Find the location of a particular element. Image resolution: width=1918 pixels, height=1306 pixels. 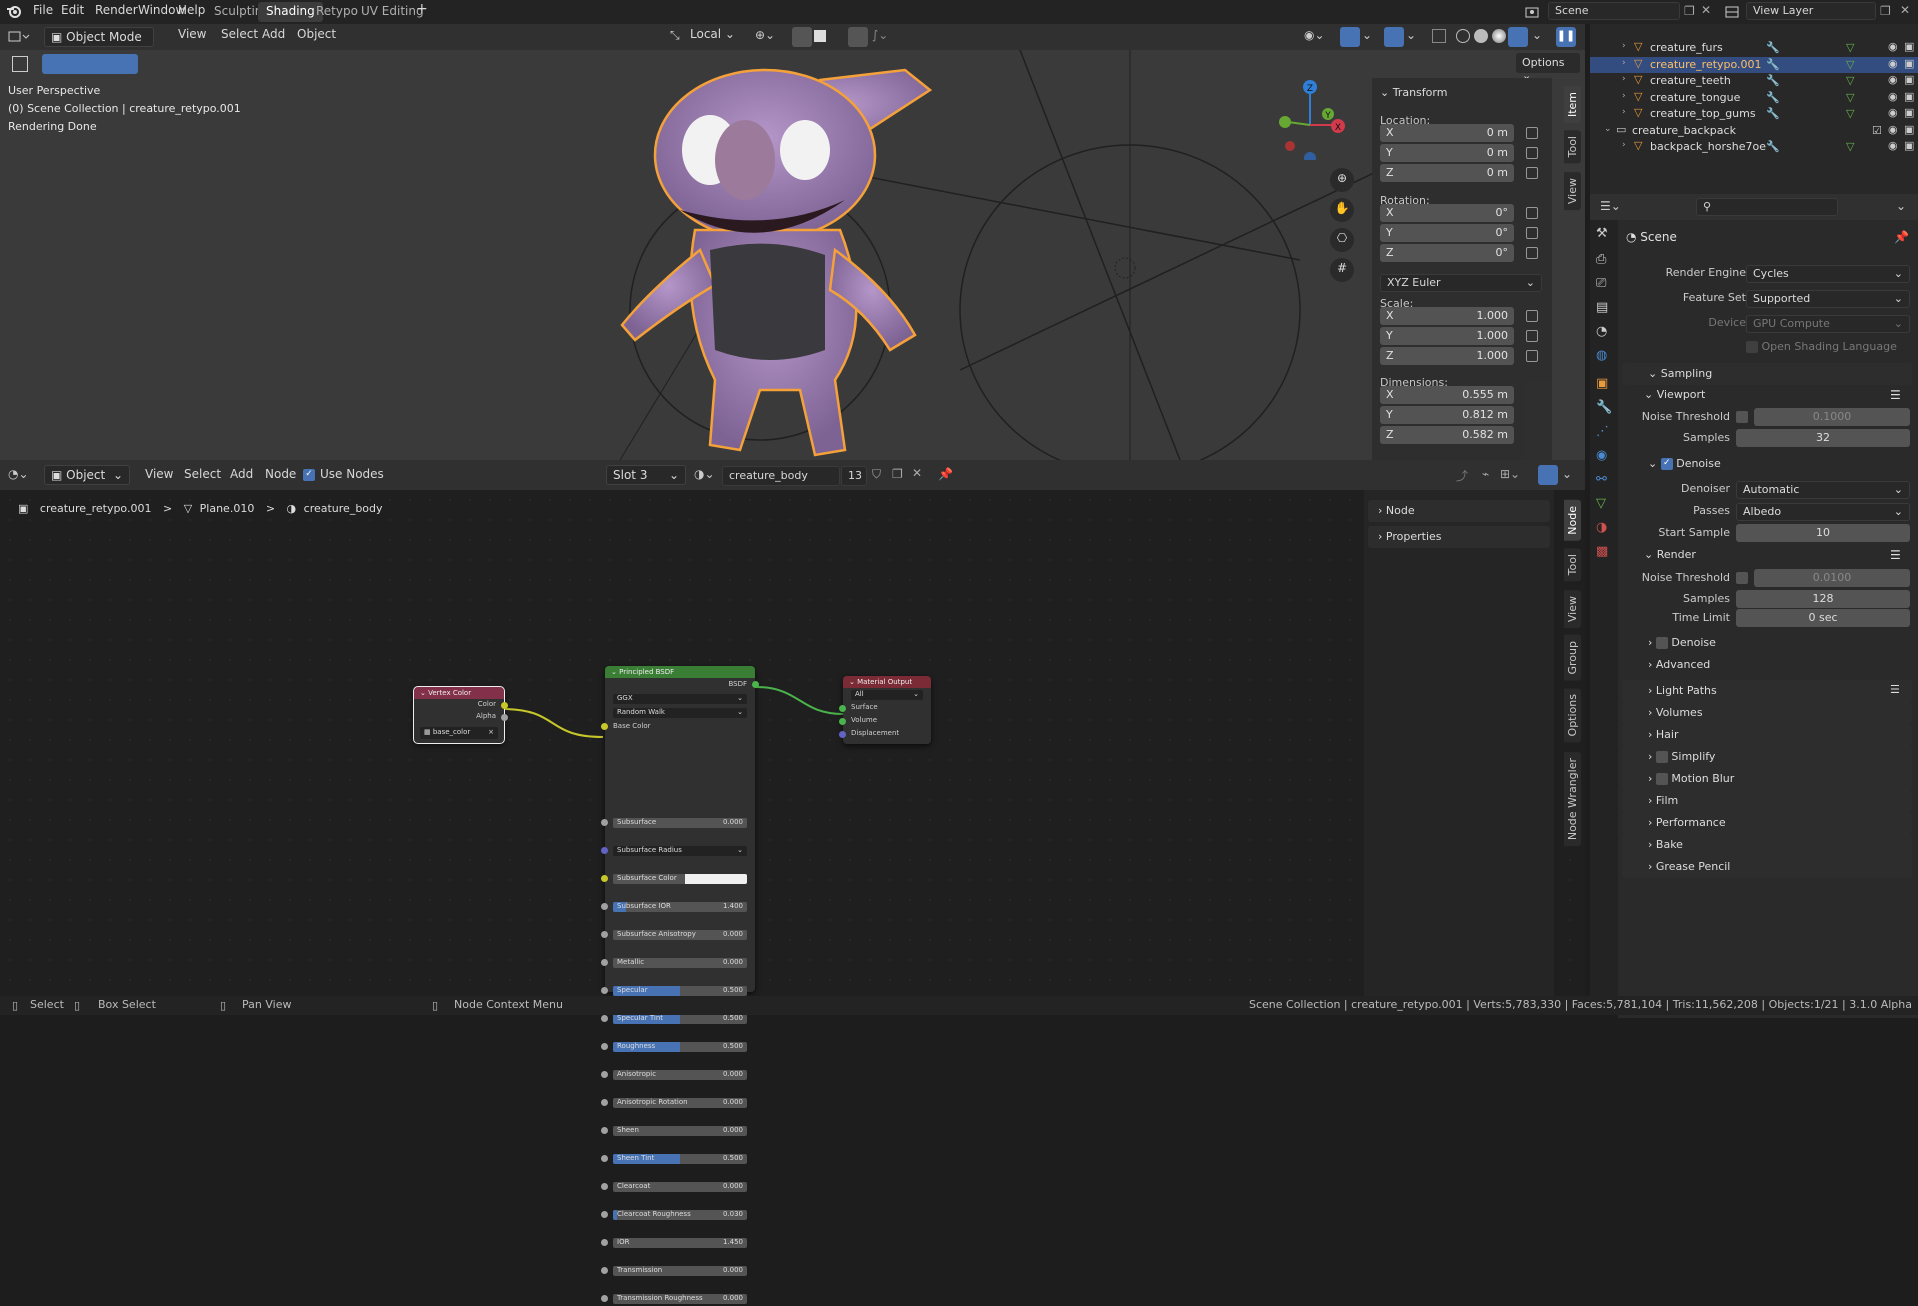

use-nodes-checkbox: ✓ is located at coordinates (309, 475).